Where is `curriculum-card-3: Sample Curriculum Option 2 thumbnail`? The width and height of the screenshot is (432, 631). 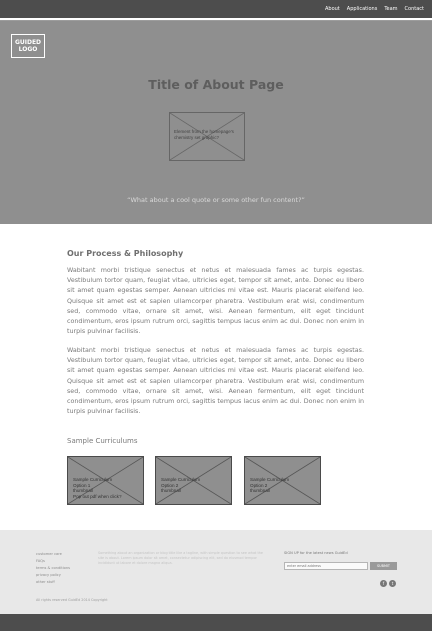 curriculum-card-3: Sample Curriculum Option 2 thumbnail is located at coordinates (282, 480).